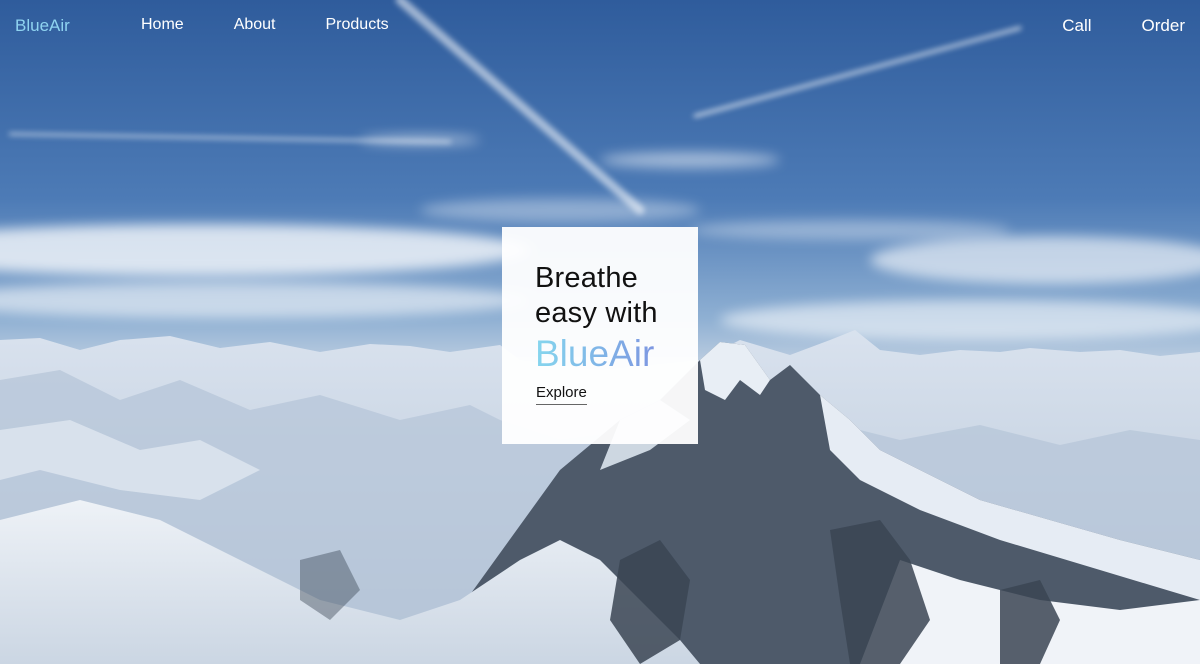 The image size is (1200, 664). I want to click on nav-order-link: Order, so click(1163, 26).